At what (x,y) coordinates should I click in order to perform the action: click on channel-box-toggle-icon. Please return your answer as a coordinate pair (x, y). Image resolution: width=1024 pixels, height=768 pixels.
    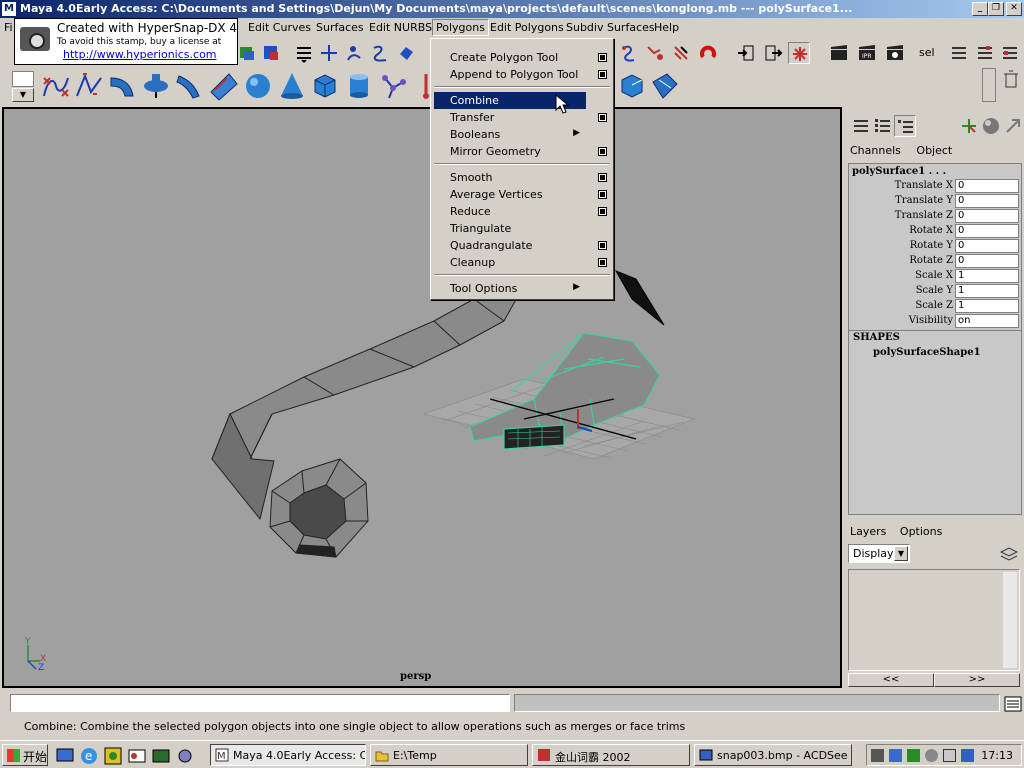
    Looking at the image, I should click on (905, 126).